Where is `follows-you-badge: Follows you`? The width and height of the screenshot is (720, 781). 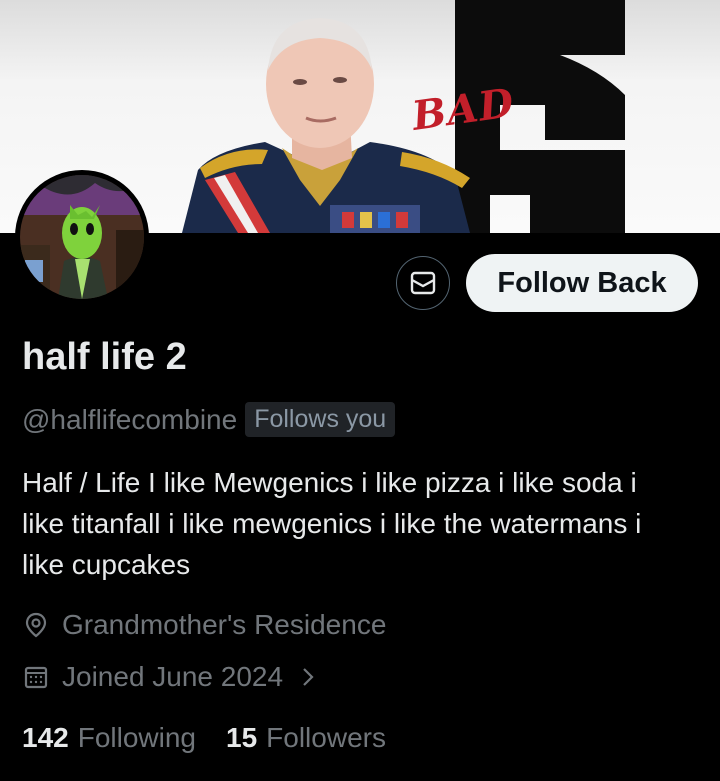 follows-you-badge: Follows you is located at coordinates (320, 419).